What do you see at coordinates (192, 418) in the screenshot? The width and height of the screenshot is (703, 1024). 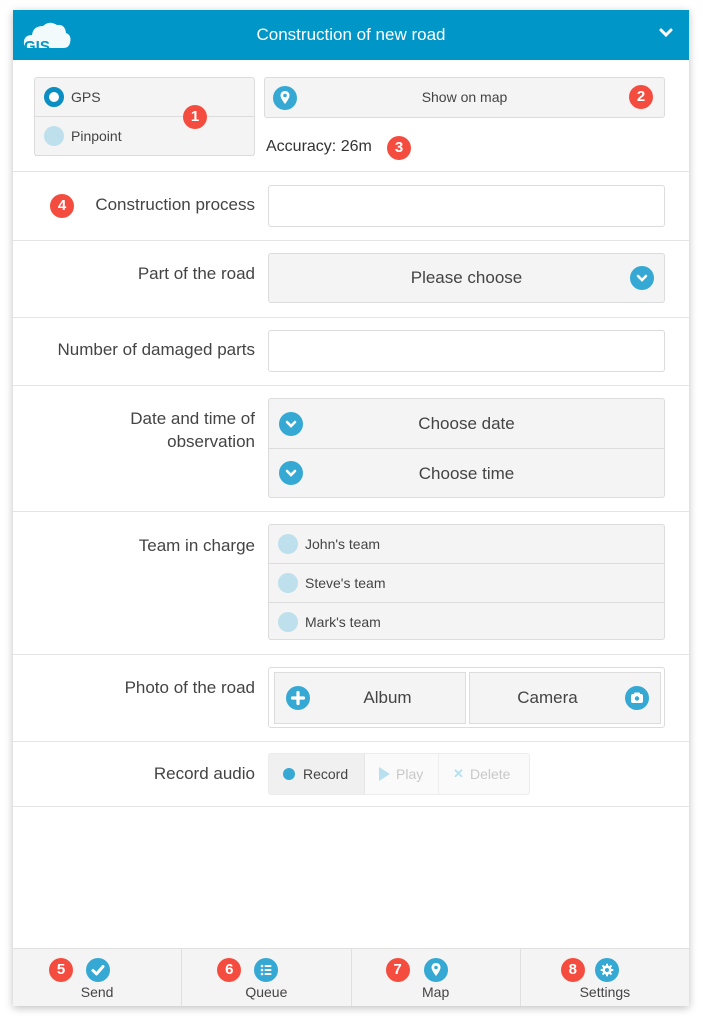 I see `date-time-label-line1: Date and time of` at bounding box center [192, 418].